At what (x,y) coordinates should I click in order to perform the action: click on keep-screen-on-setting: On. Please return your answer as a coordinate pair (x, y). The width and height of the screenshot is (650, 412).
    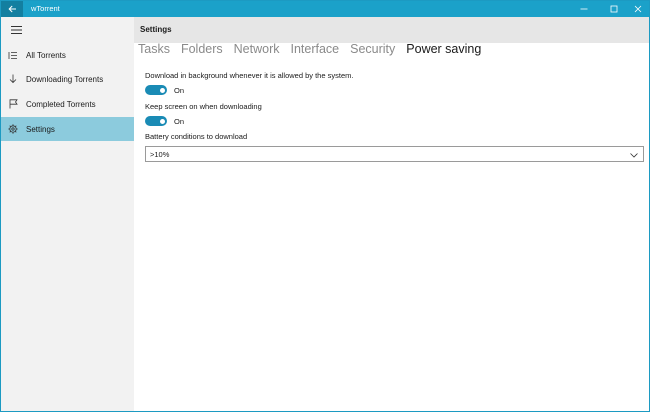
    Looking at the image, I should click on (164, 121).